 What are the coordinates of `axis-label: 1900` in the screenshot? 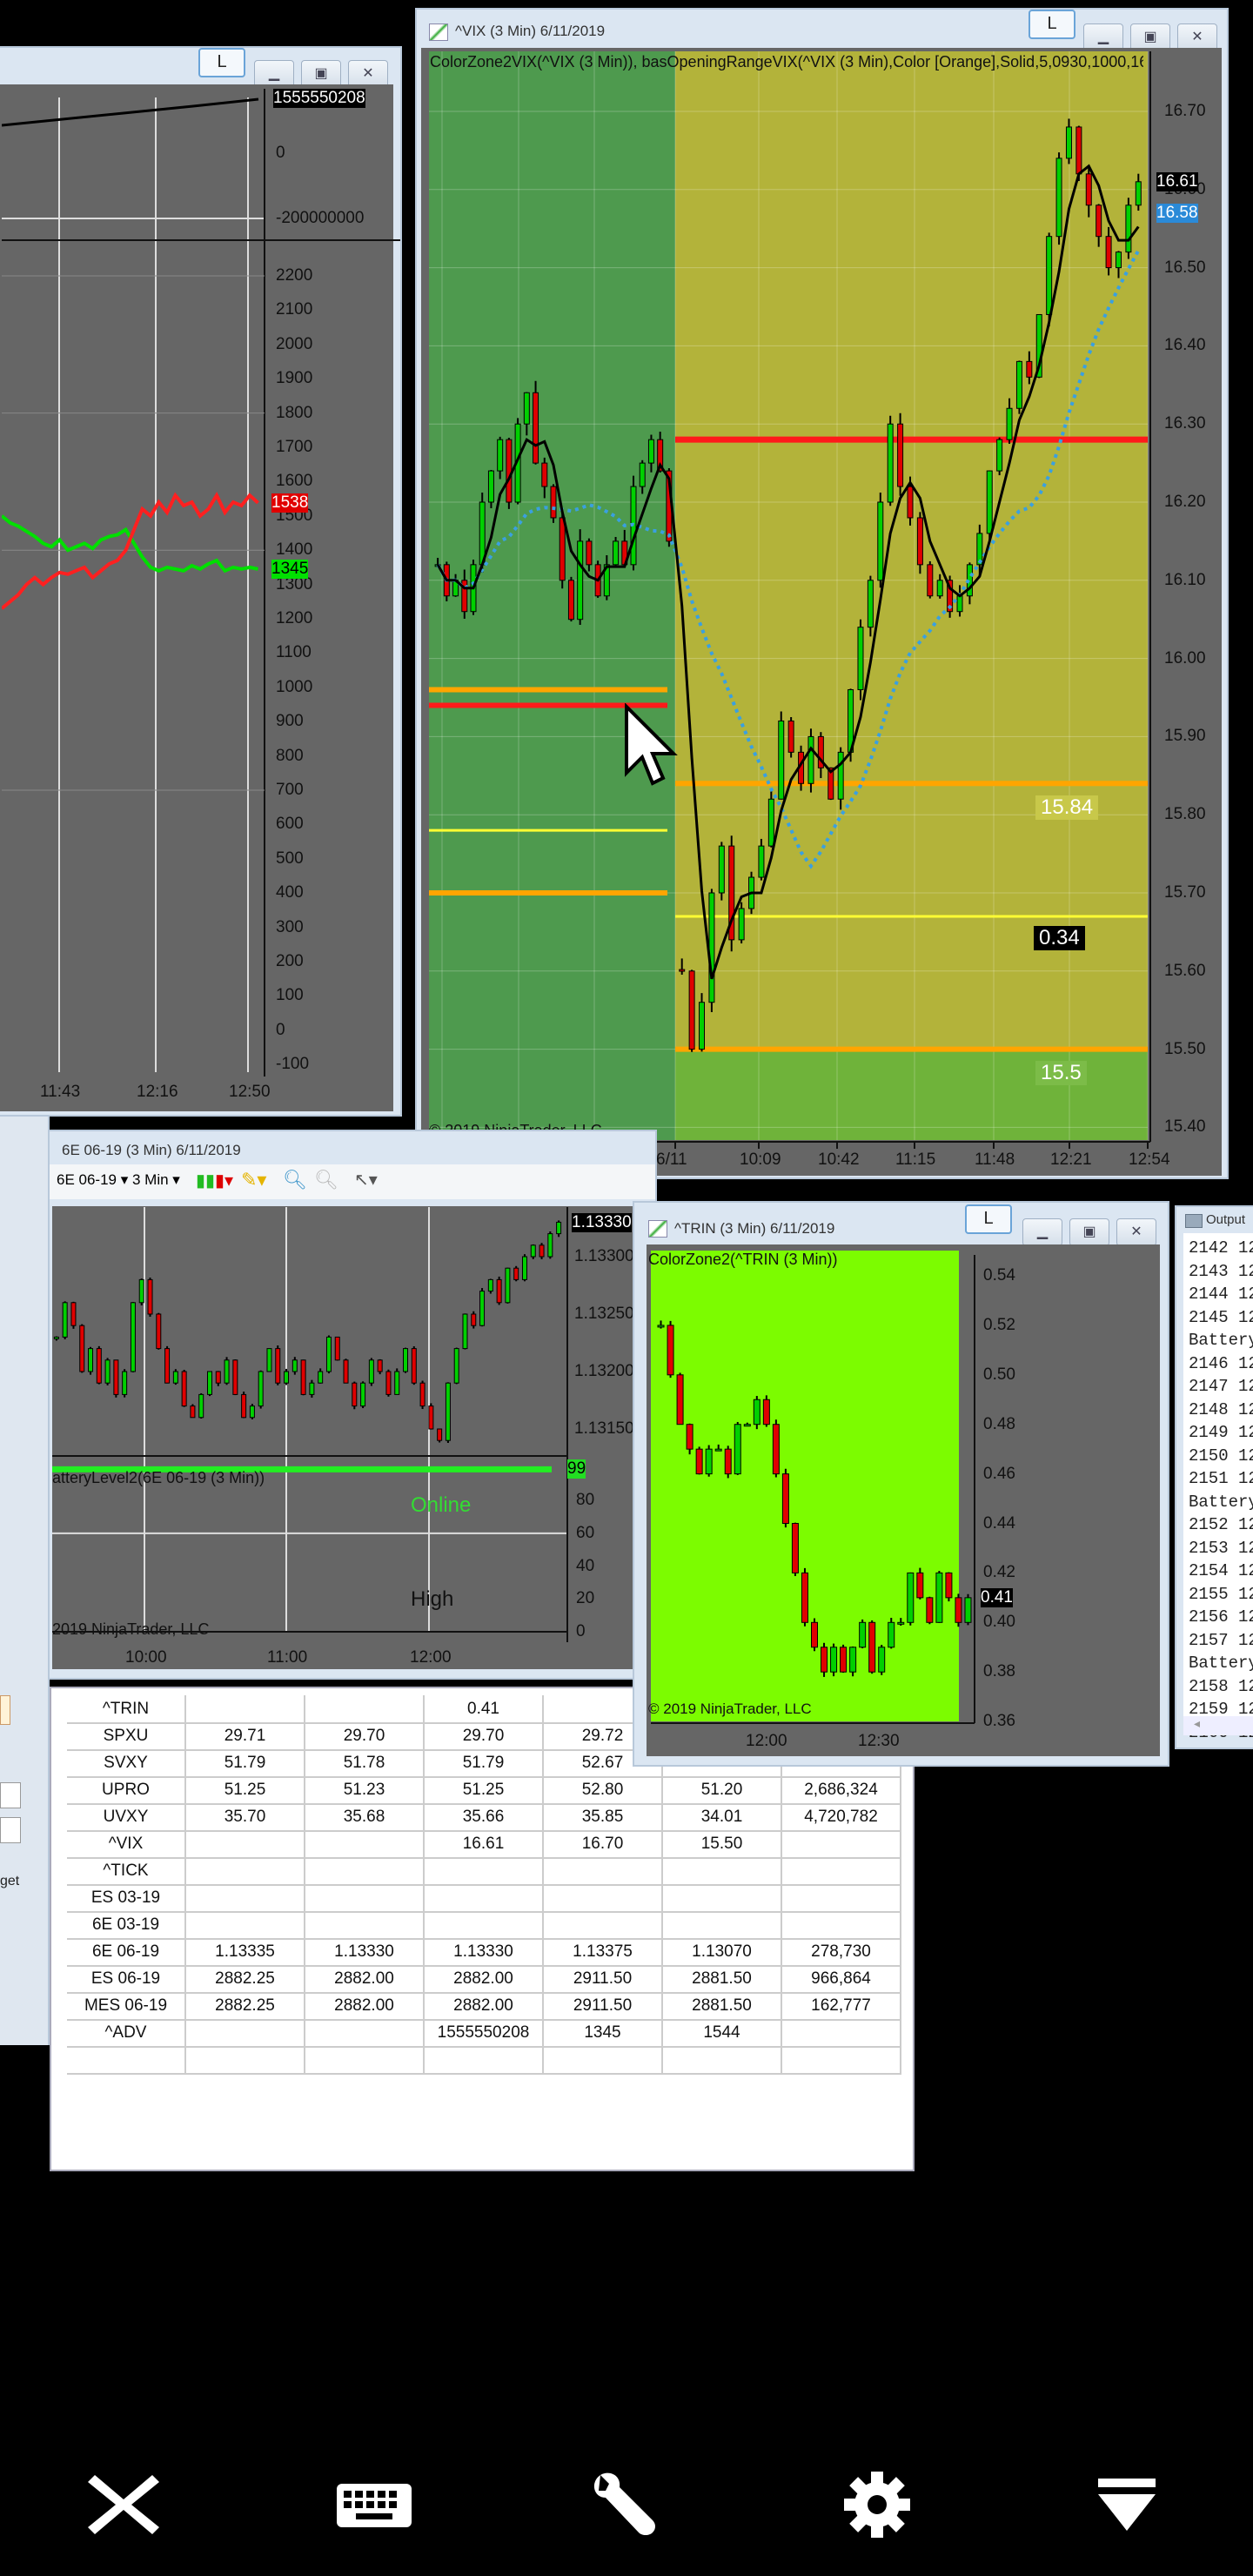 It's located at (294, 378).